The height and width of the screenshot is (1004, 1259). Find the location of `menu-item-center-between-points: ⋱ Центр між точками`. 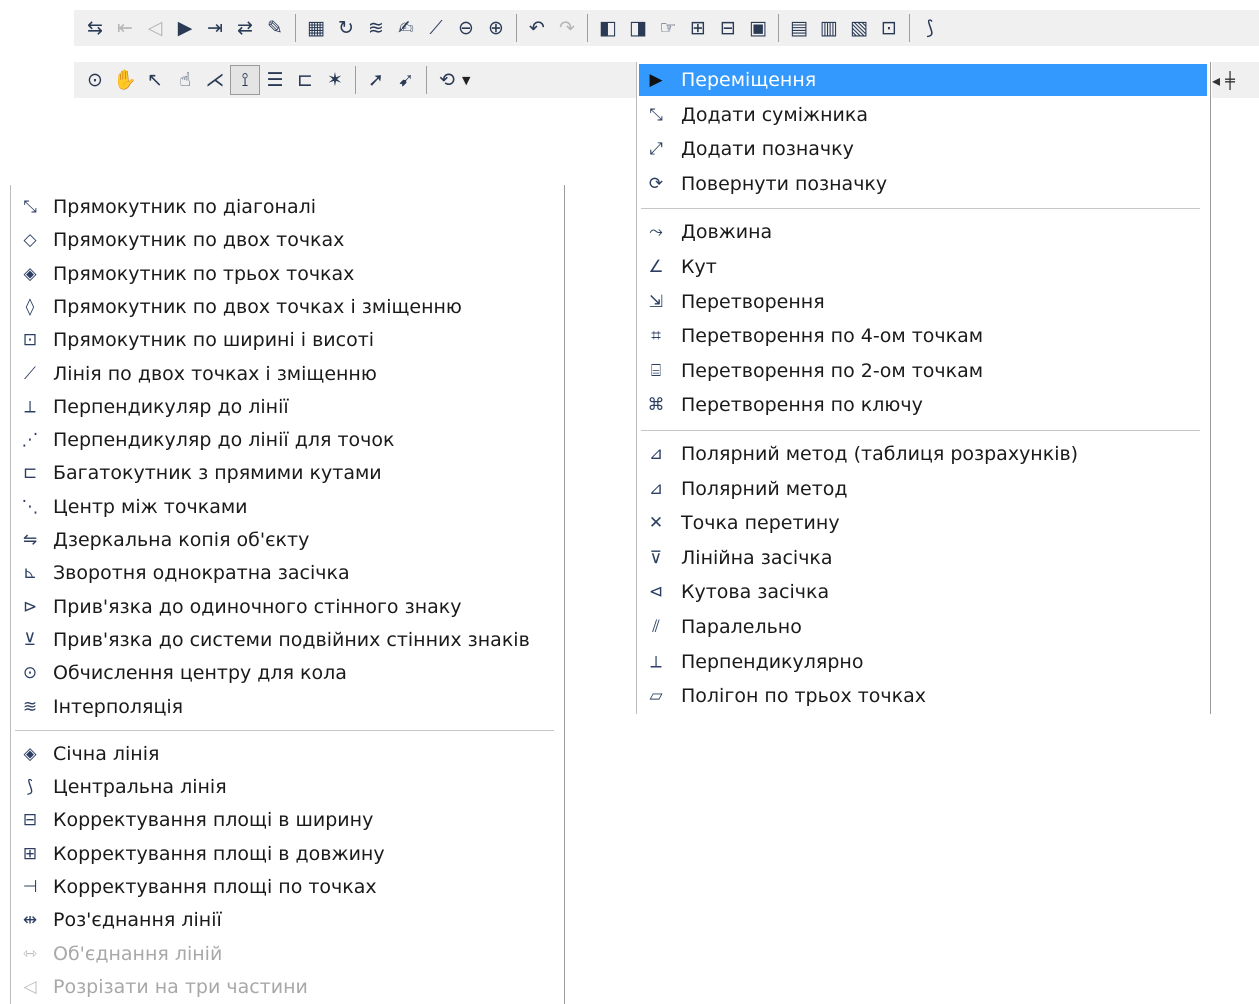

menu-item-center-between-points: ⋱ Центр між точками is located at coordinates (287, 507).